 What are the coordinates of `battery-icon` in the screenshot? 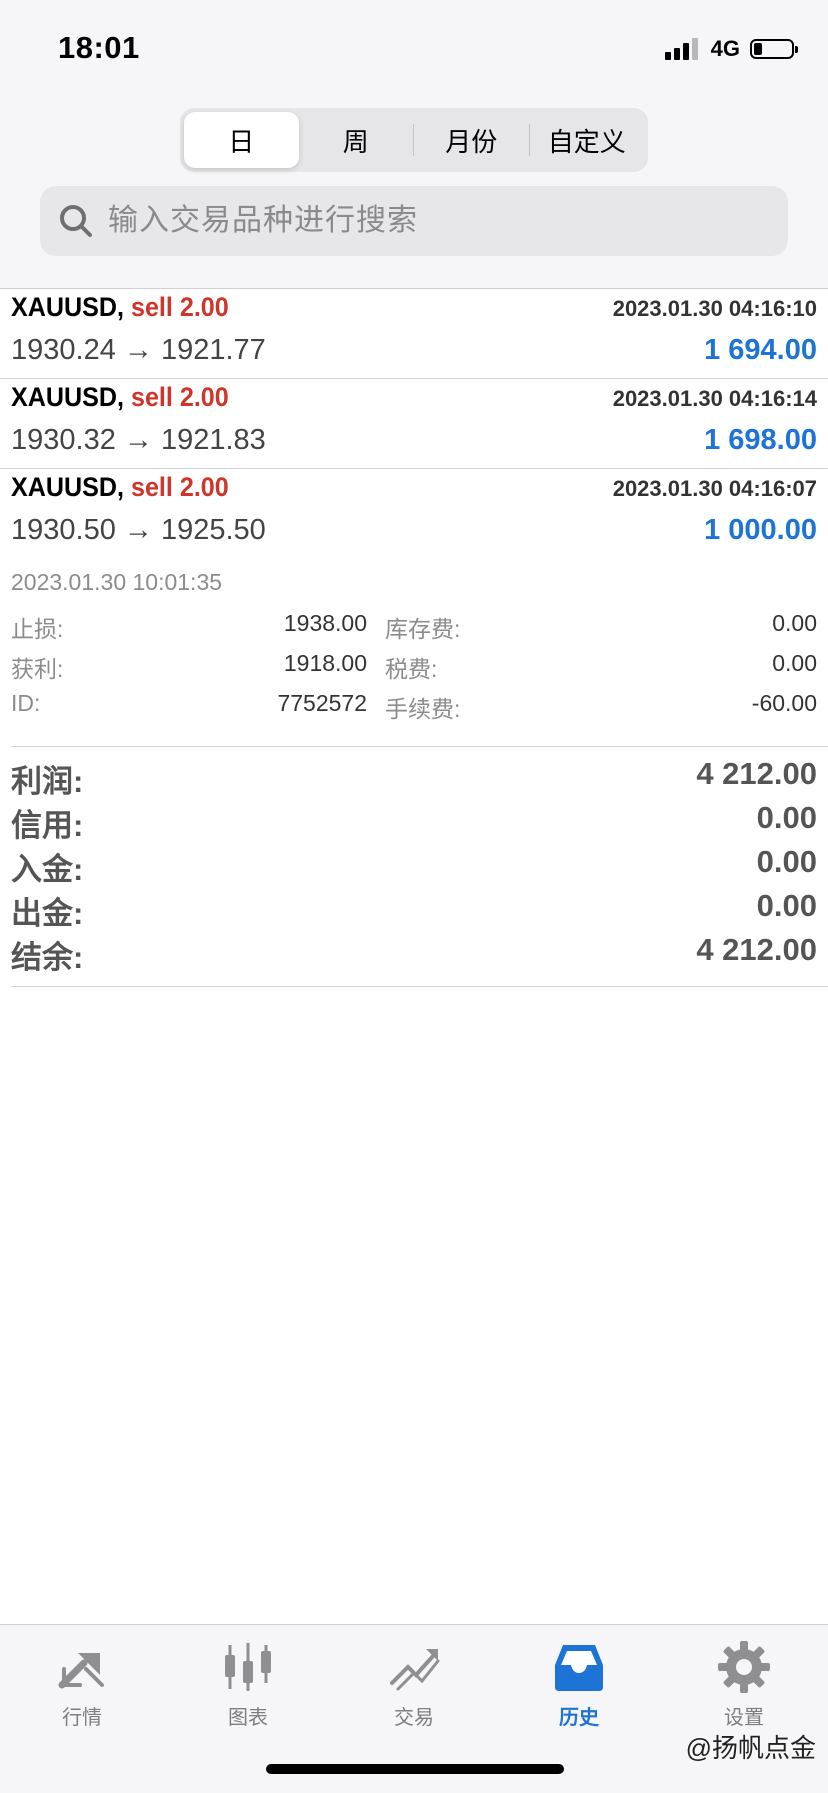 It's located at (774, 49).